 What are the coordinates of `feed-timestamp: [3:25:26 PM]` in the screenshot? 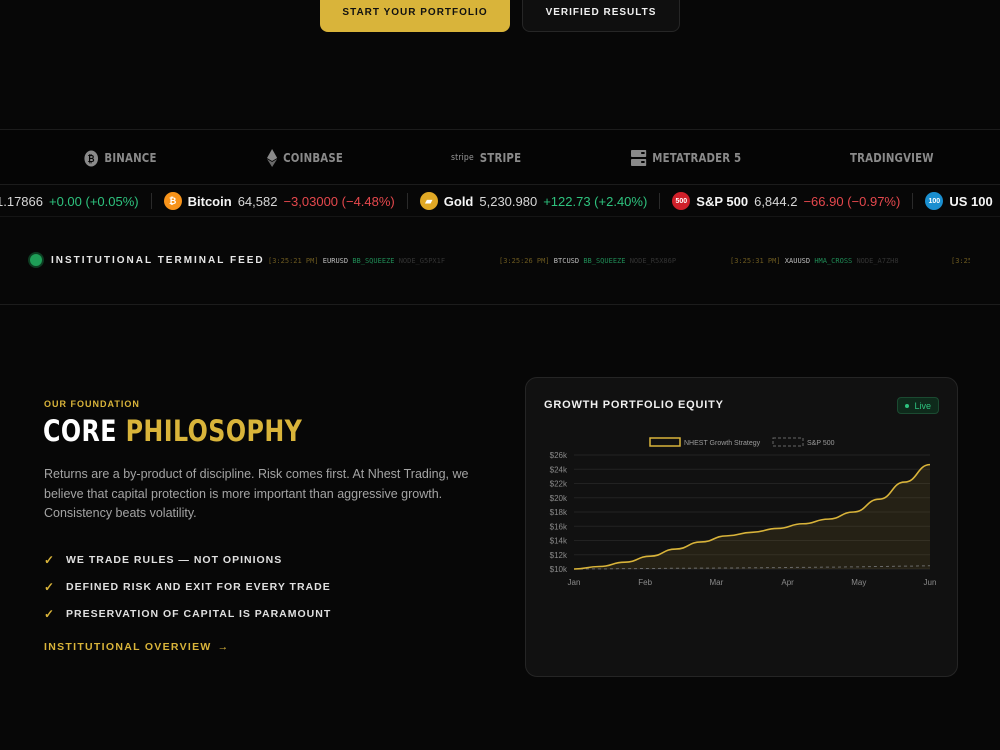 It's located at (524, 261).